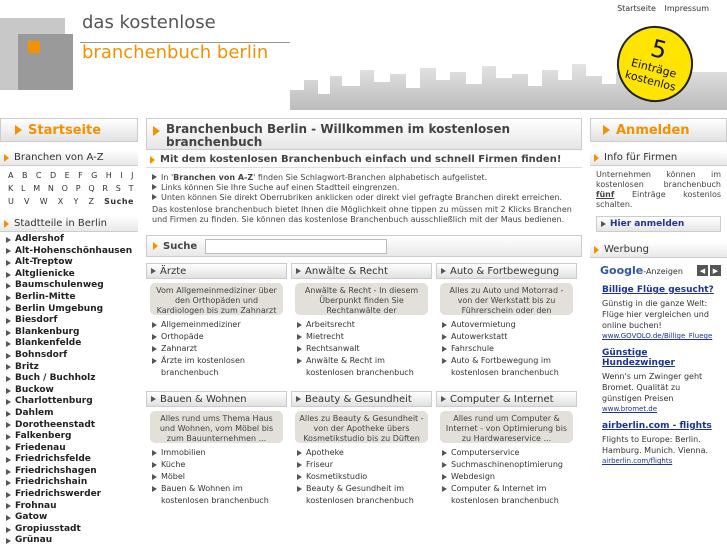  Describe the element at coordinates (364, 465) in the screenshot. I see `category-item-link: Friseur` at that location.